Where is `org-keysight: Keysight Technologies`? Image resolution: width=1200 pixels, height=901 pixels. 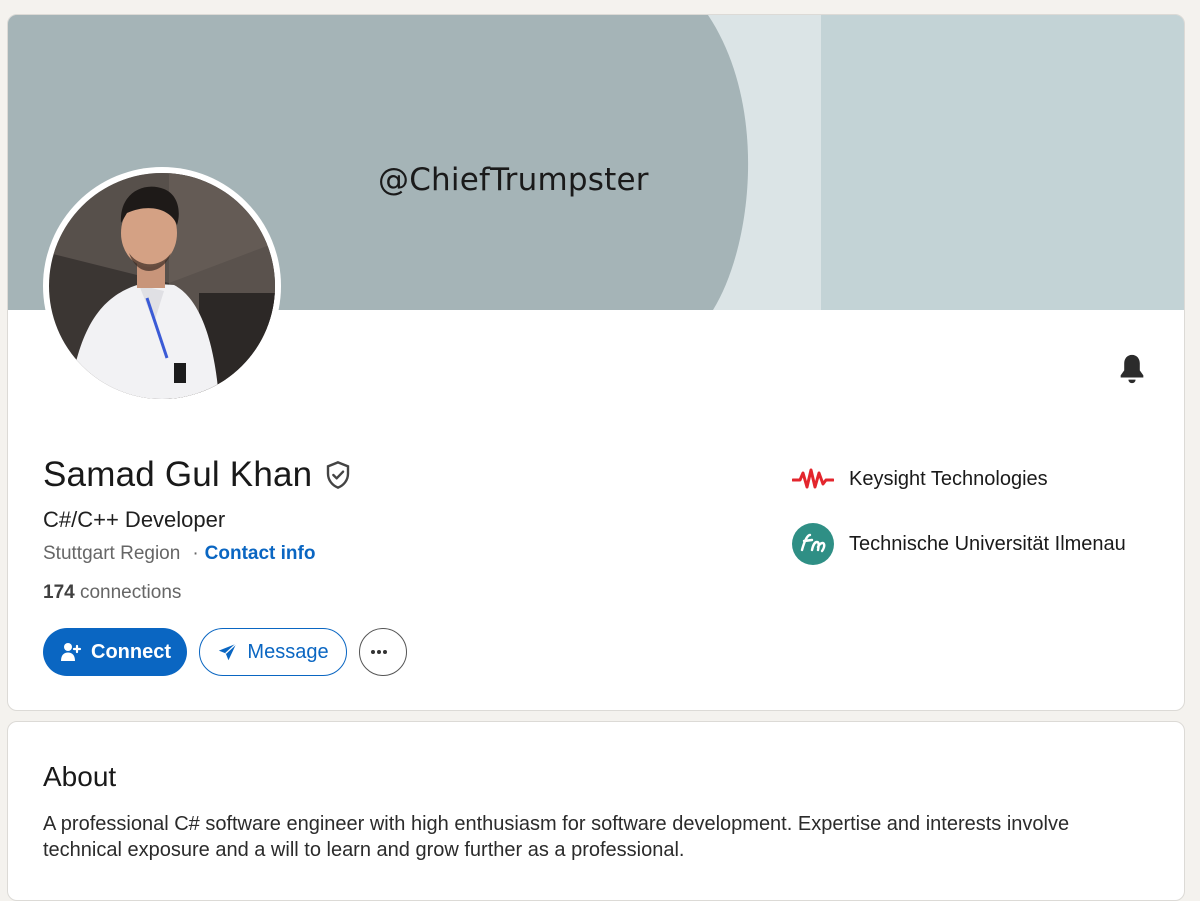
org-keysight: Keysight Technologies is located at coordinates (919, 479).